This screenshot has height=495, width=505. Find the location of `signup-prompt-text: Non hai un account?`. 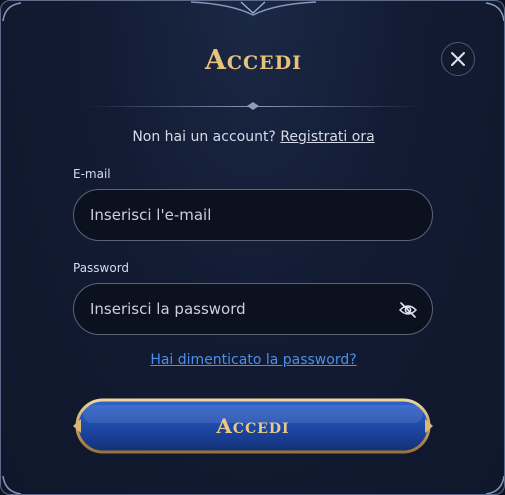

signup-prompt-text: Non hai un account? is located at coordinates (204, 137).